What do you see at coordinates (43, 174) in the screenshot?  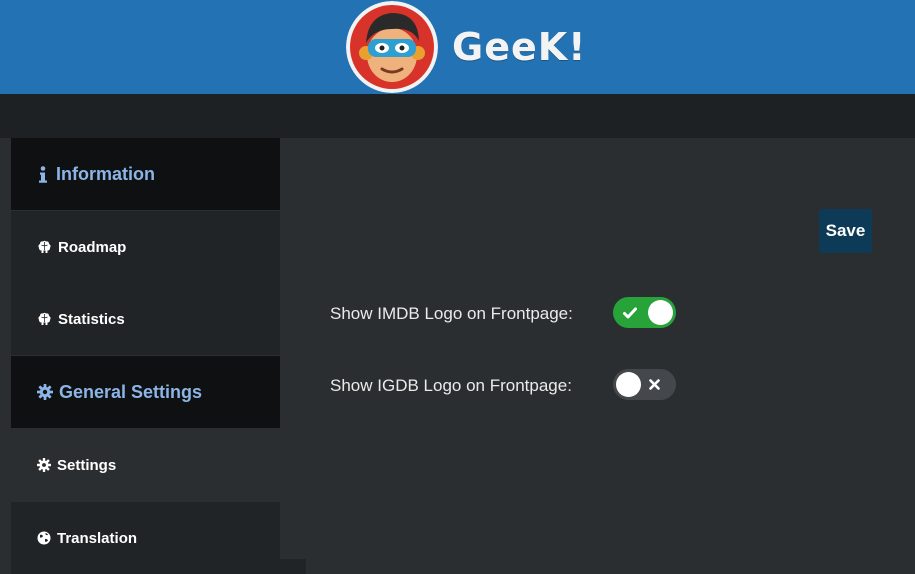 I see `info-icon` at bounding box center [43, 174].